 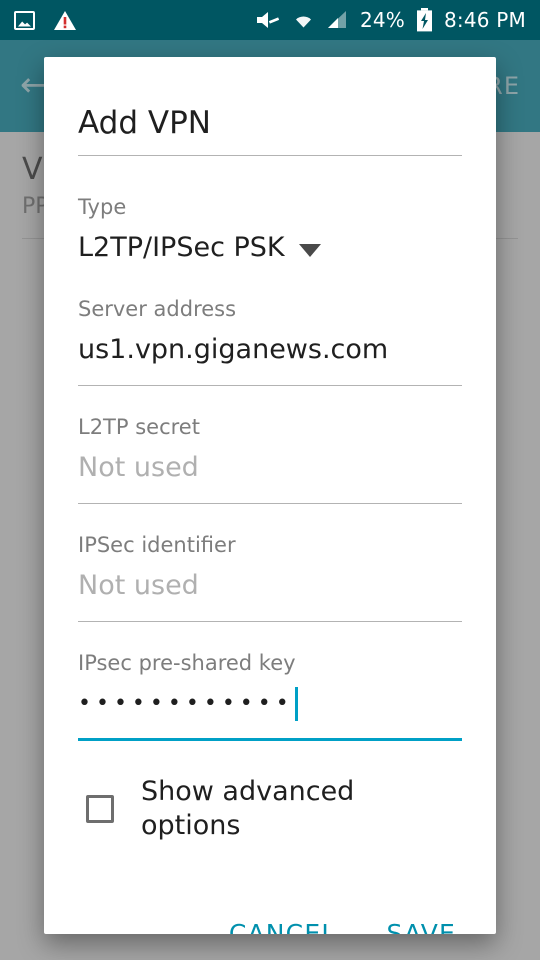 I want to click on server-address-input: us1.vpn.giganews.com, so click(x=270, y=350).